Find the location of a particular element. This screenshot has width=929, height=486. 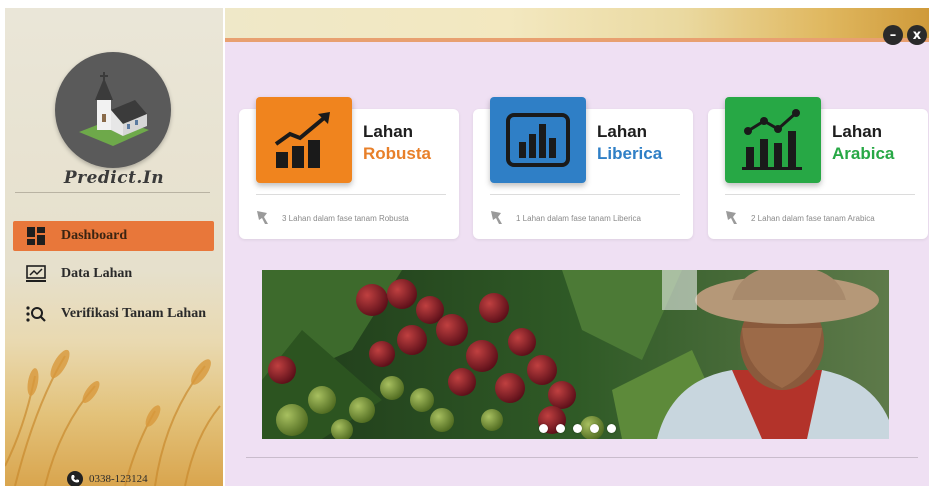

close-button: x is located at coordinates (917, 35).